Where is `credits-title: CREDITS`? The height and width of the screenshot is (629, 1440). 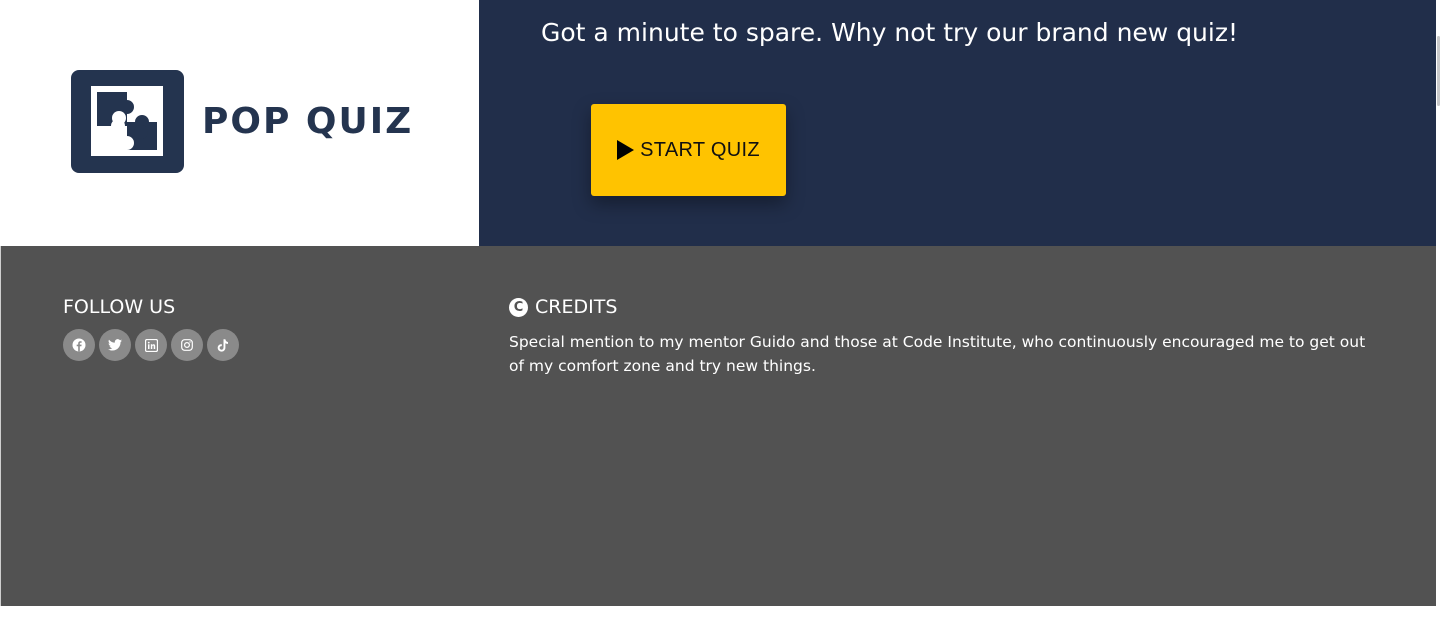 credits-title: CREDITS is located at coordinates (576, 307).